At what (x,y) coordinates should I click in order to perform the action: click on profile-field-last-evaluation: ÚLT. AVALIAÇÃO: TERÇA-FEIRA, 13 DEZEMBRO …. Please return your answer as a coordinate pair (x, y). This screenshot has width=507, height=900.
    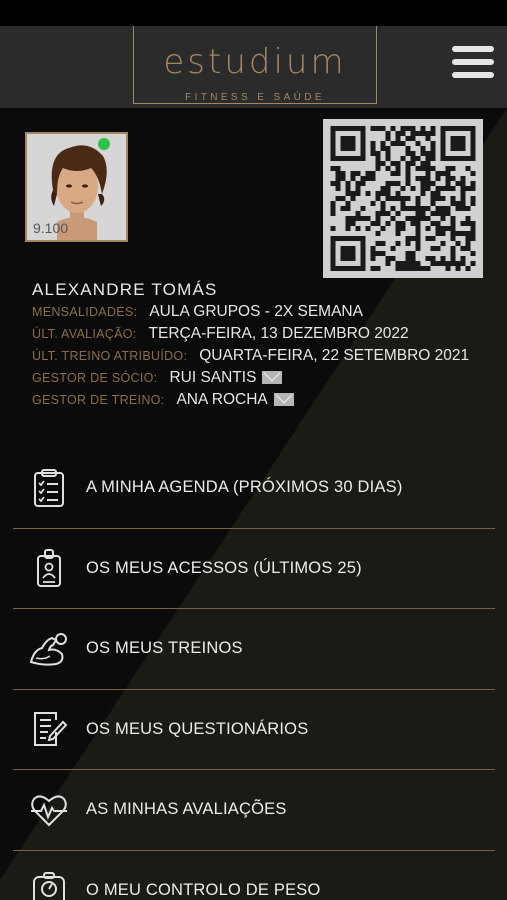
    Looking at the image, I should click on (257, 334).